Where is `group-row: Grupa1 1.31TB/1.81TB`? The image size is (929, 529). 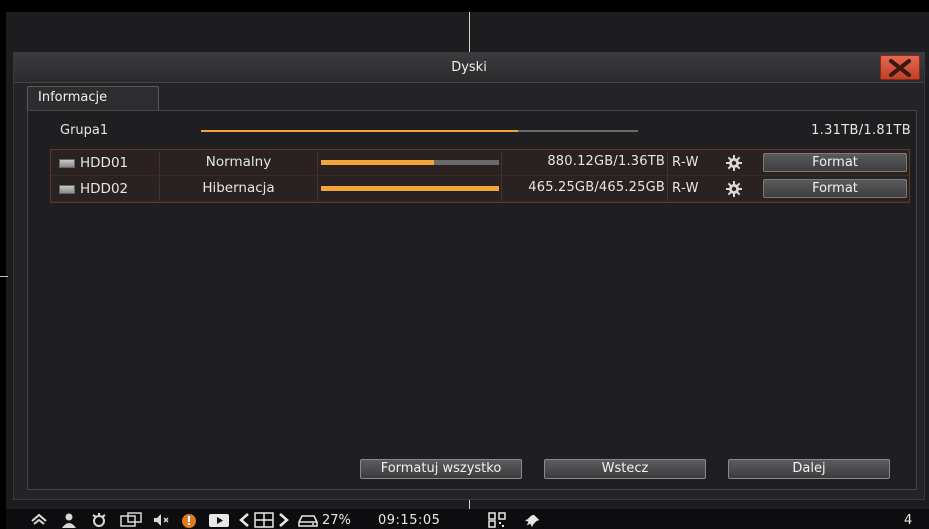 group-row: Grupa1 1.31TB/1.81TB is located at coordinates (479, 132).